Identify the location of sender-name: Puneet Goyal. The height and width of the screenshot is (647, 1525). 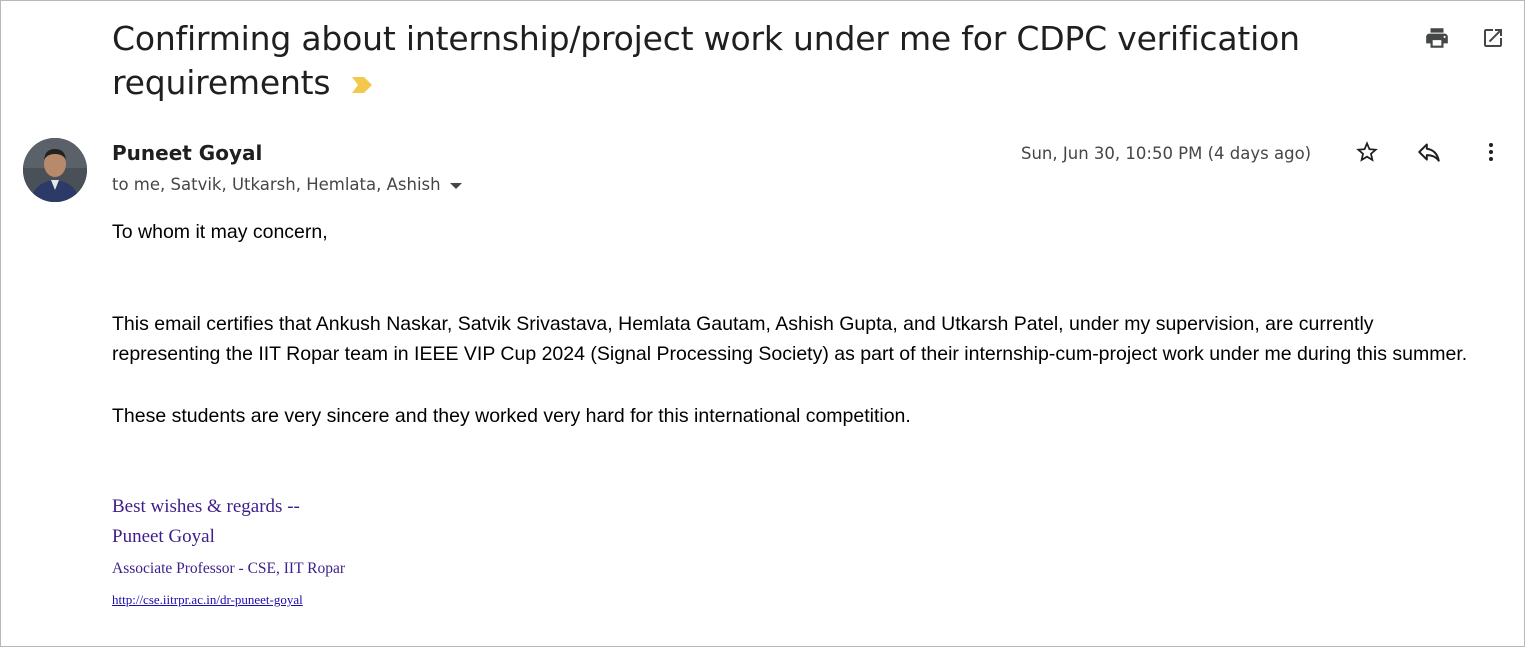
(187, 153).